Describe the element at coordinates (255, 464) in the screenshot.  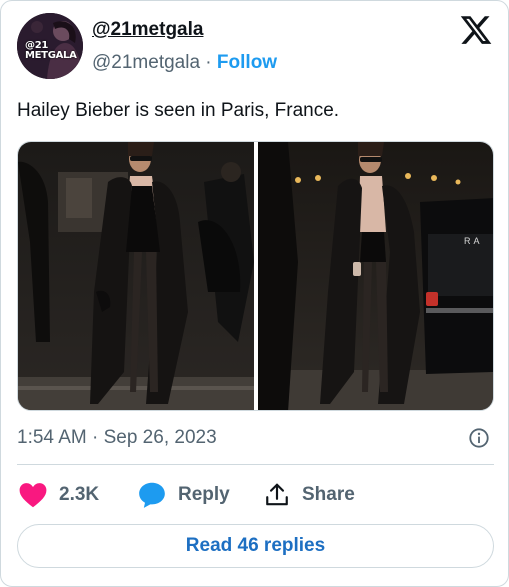
I see `divider` at that location.